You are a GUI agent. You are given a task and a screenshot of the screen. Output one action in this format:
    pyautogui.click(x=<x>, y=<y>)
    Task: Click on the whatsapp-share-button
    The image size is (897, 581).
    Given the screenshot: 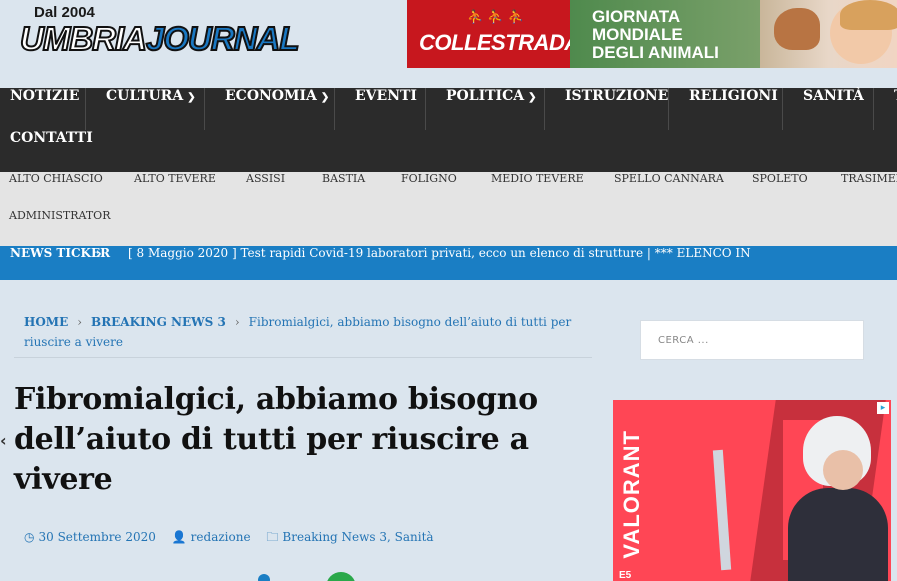 What is the action you would take?
    pyautogui.click(x=341, y=576)
    